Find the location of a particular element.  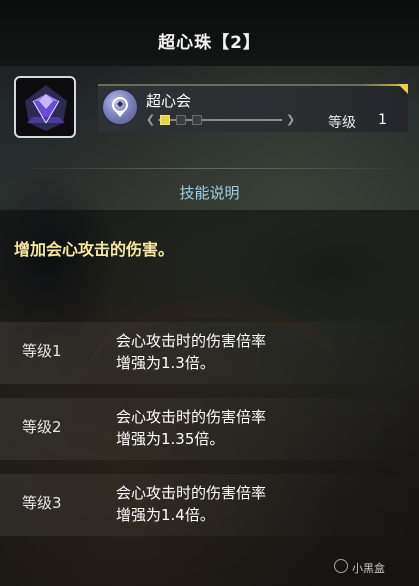

skill-level-bar: ❮ ❯ is located at coordinates (222, 120).